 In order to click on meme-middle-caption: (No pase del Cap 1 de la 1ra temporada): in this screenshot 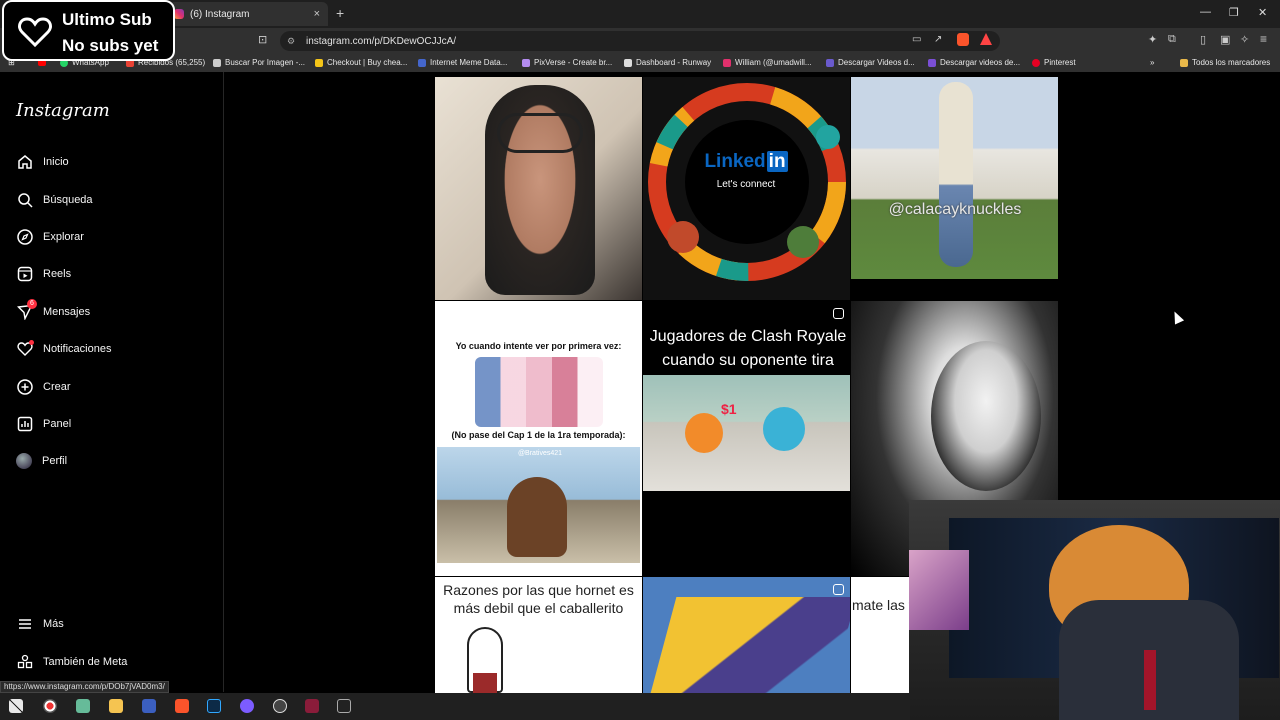, I will do `click(538, 435)`.